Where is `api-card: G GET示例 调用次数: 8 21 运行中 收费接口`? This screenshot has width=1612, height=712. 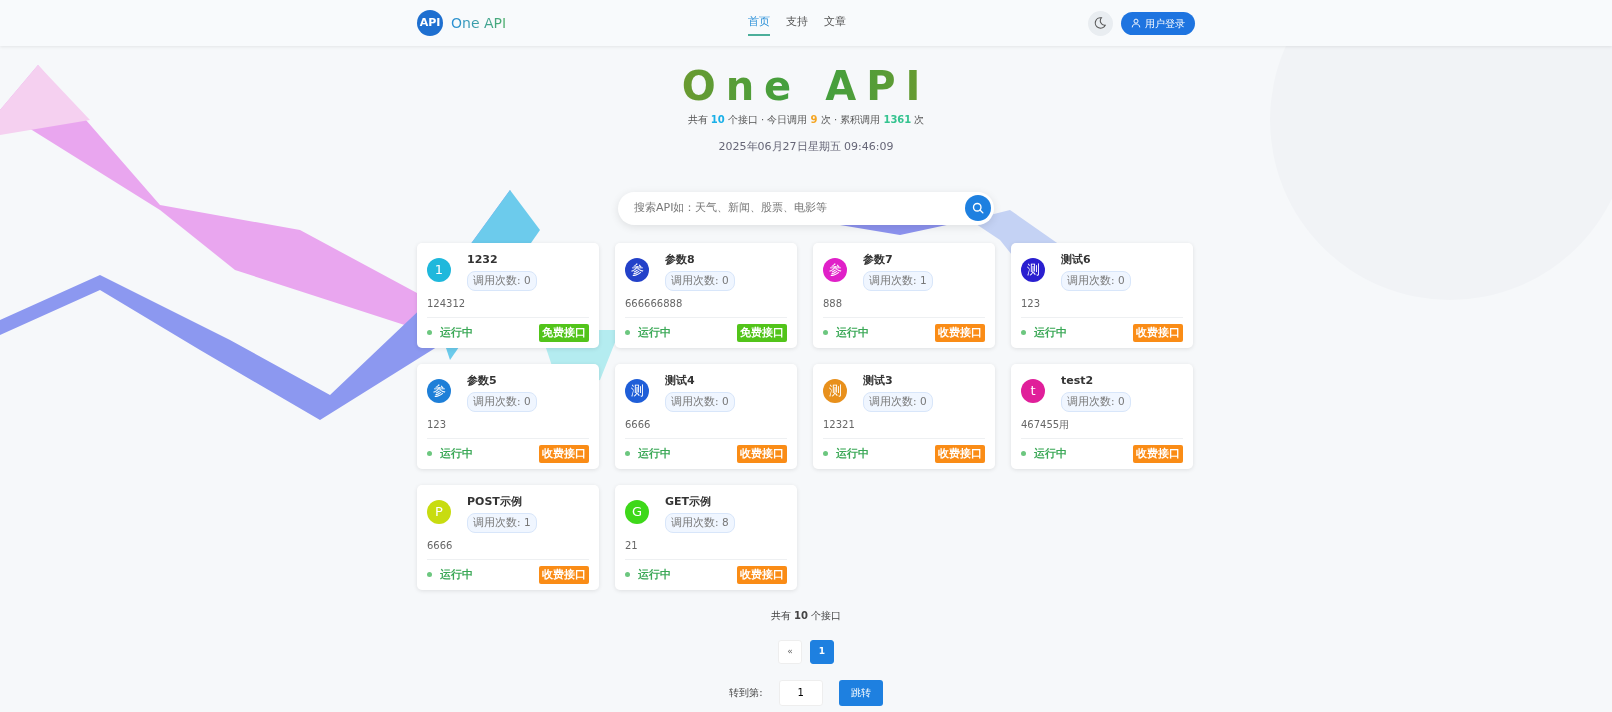 api-card: G GET示例 调用次数: 8 21 运行中 收费接口 is located at coordinates (706, 537).